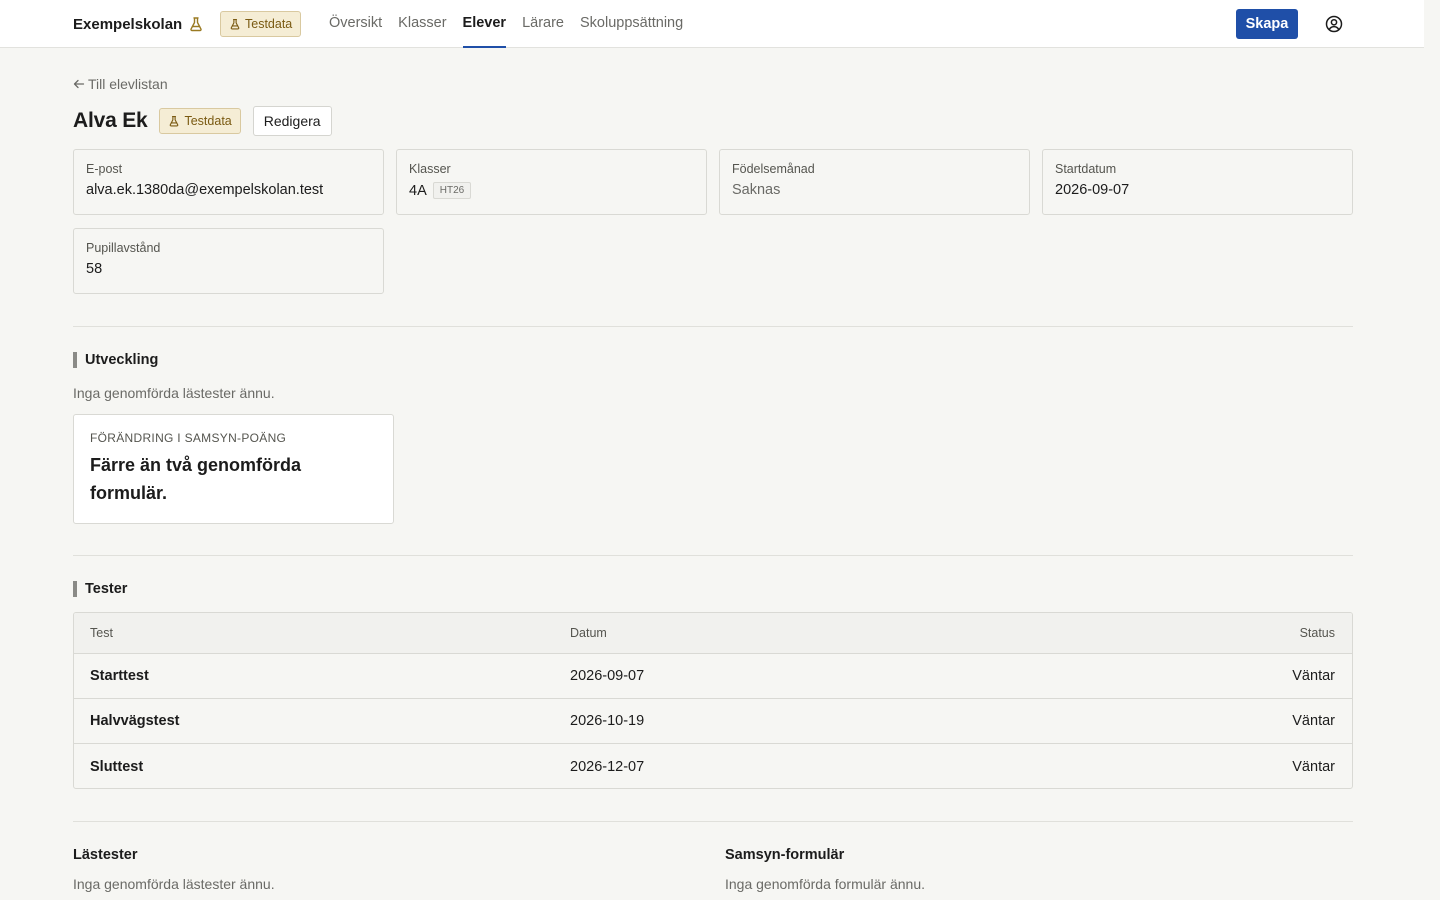 The height and width of the screenshot is (900, 1440). Describe the element at coordinates (123, 248) in the screenshot. I see `pupil-distance-label: Pupillavstånd` at that location.